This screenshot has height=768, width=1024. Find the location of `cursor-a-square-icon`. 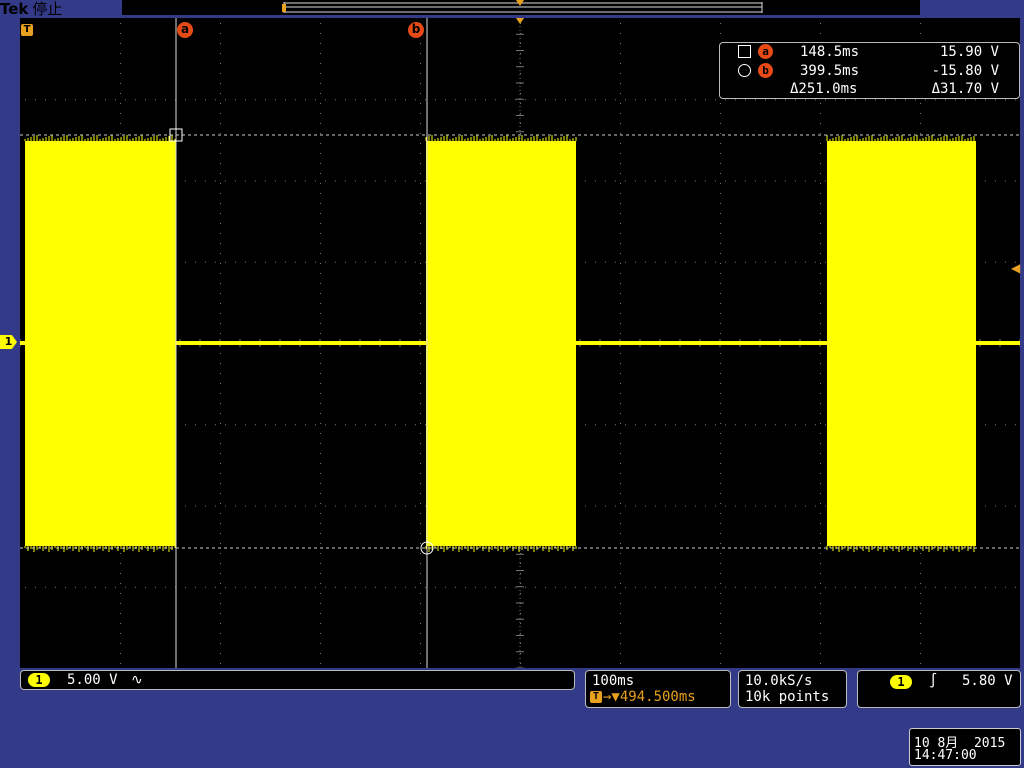

cursor-a-square-icon is located at coordinates (744, 51).